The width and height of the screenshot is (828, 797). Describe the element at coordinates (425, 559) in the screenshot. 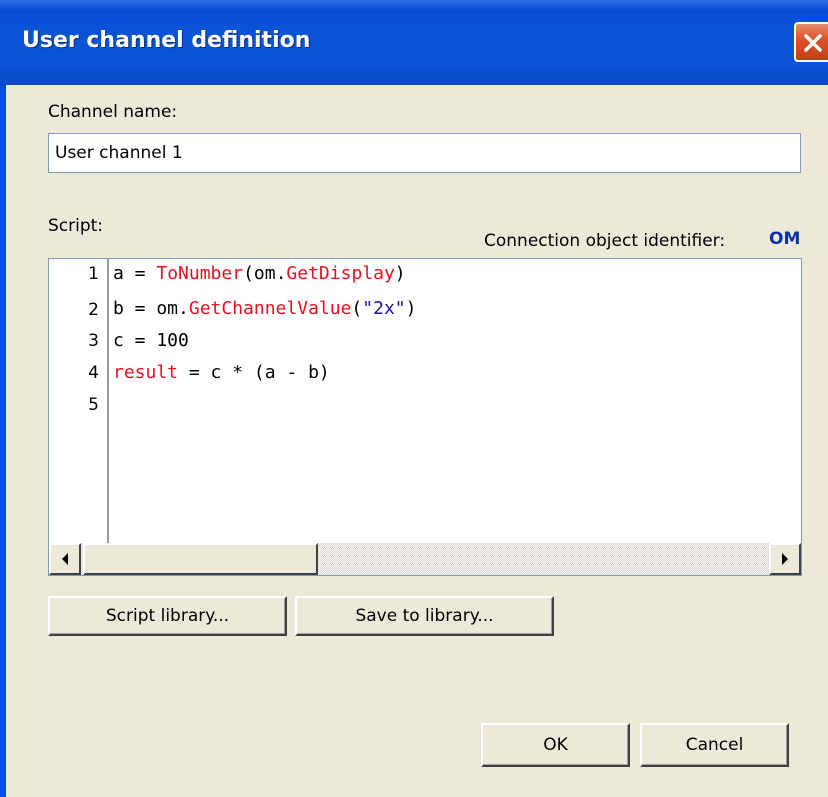

I see `horizontal-scrollbar` at that location.